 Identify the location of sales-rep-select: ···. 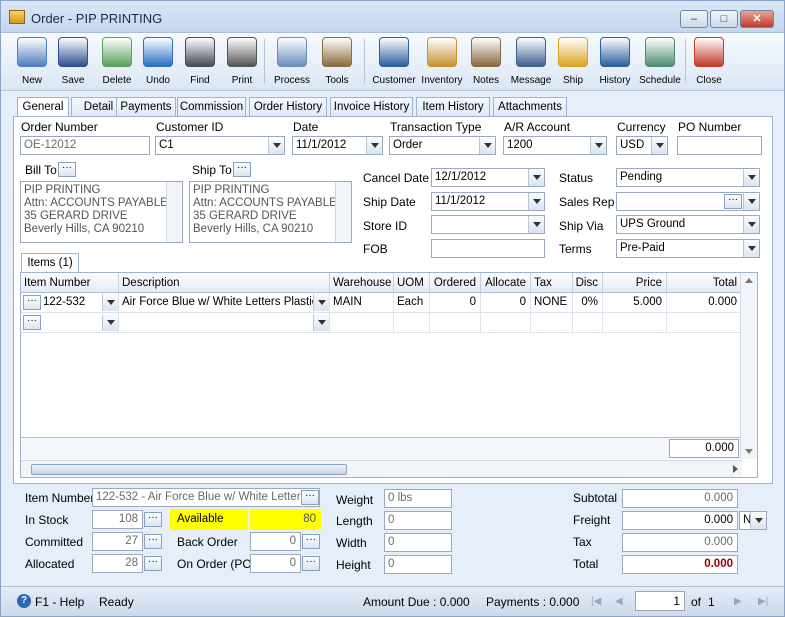
(688, 201).